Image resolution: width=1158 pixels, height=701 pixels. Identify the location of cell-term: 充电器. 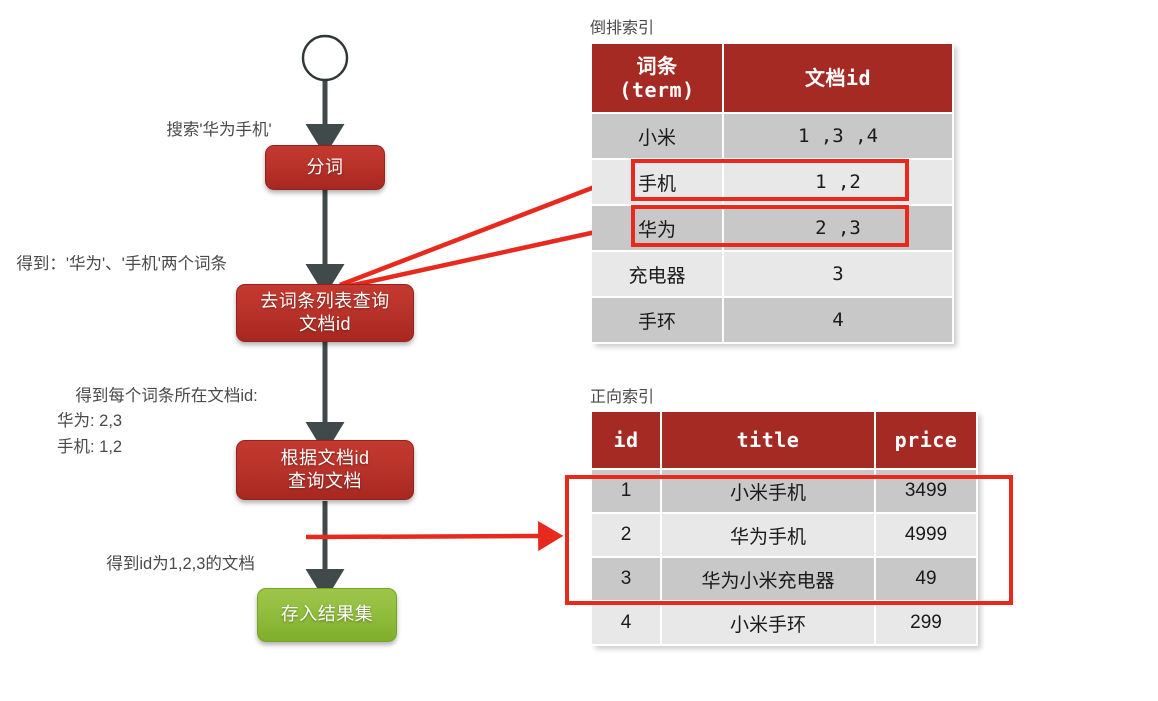
(658, 275).